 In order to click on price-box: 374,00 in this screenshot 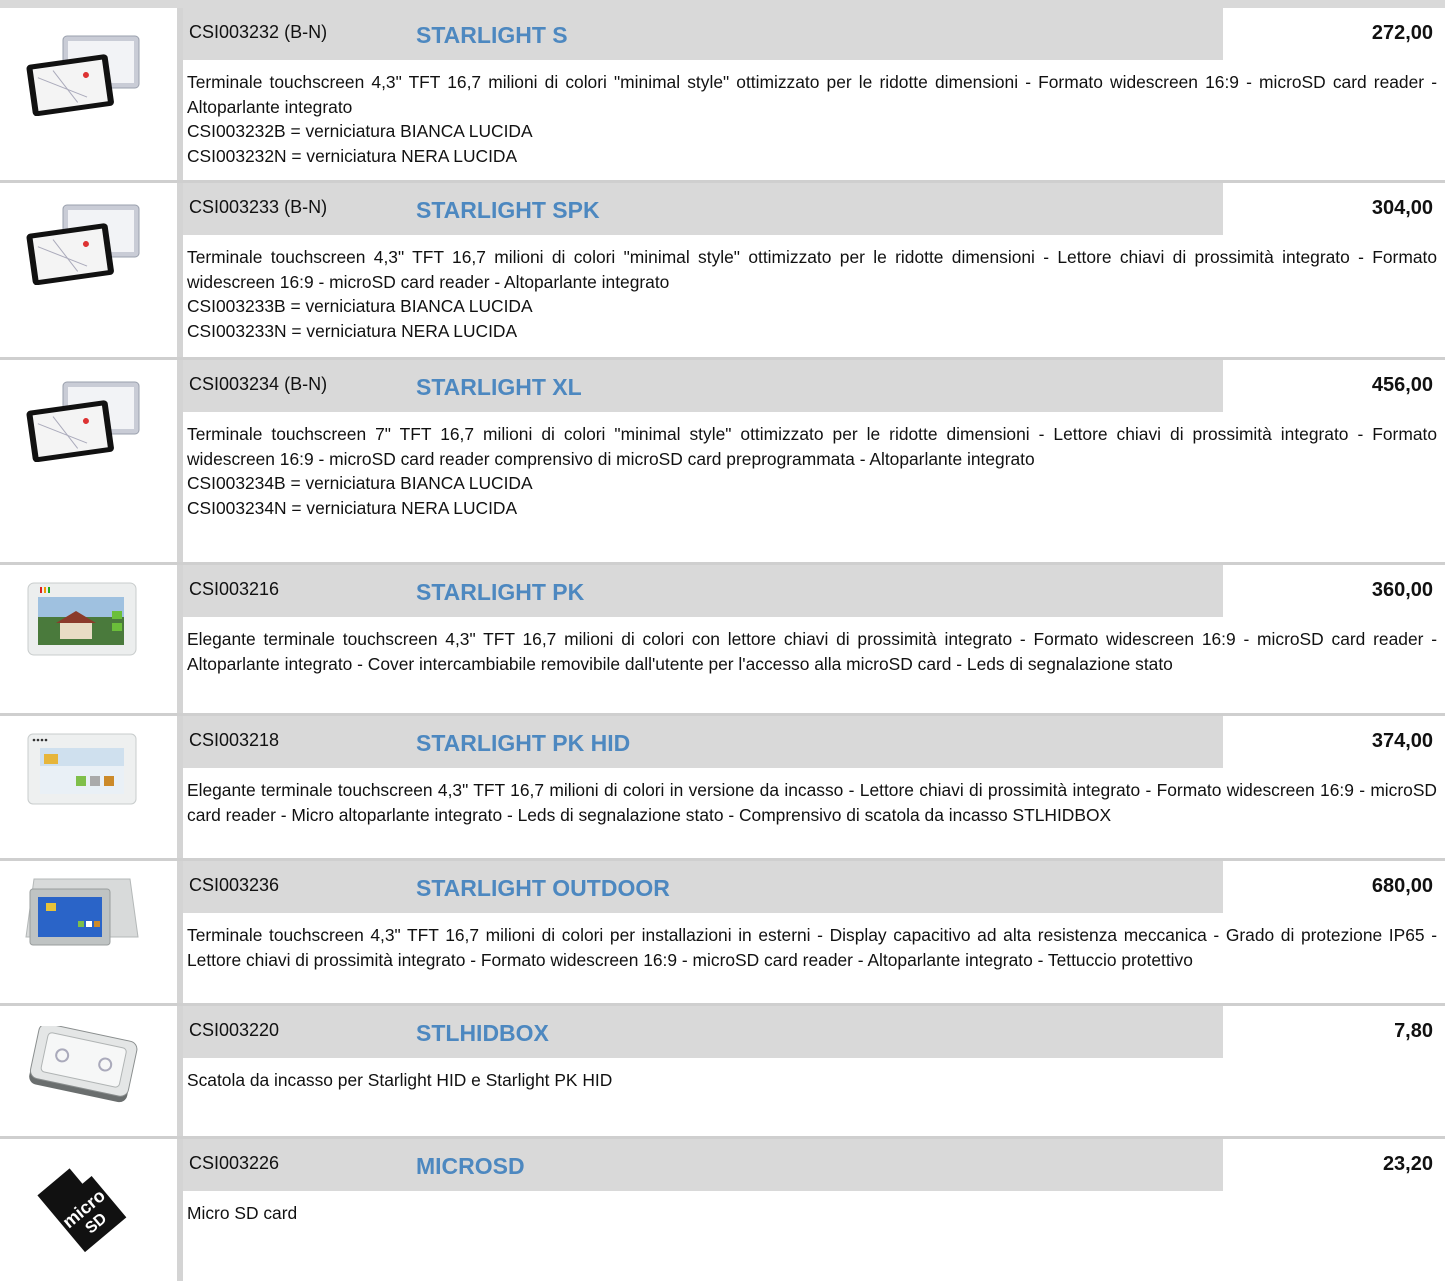, I will do `click(1332, 742)`.